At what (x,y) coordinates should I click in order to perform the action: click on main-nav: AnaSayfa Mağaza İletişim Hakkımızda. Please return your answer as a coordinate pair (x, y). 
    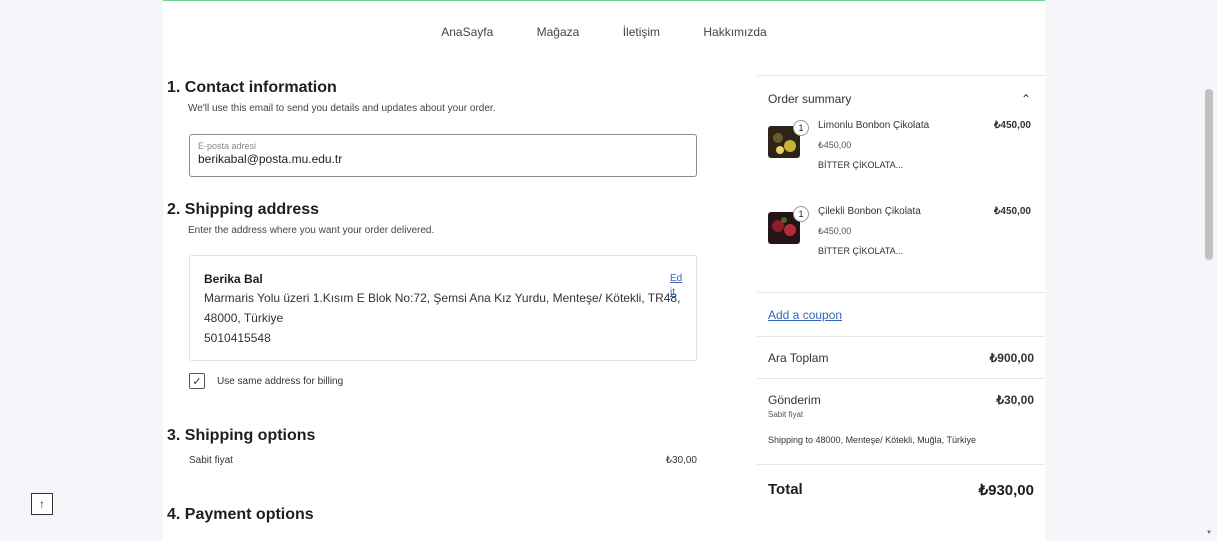
    Looking at the image, I should click on (604, 32).